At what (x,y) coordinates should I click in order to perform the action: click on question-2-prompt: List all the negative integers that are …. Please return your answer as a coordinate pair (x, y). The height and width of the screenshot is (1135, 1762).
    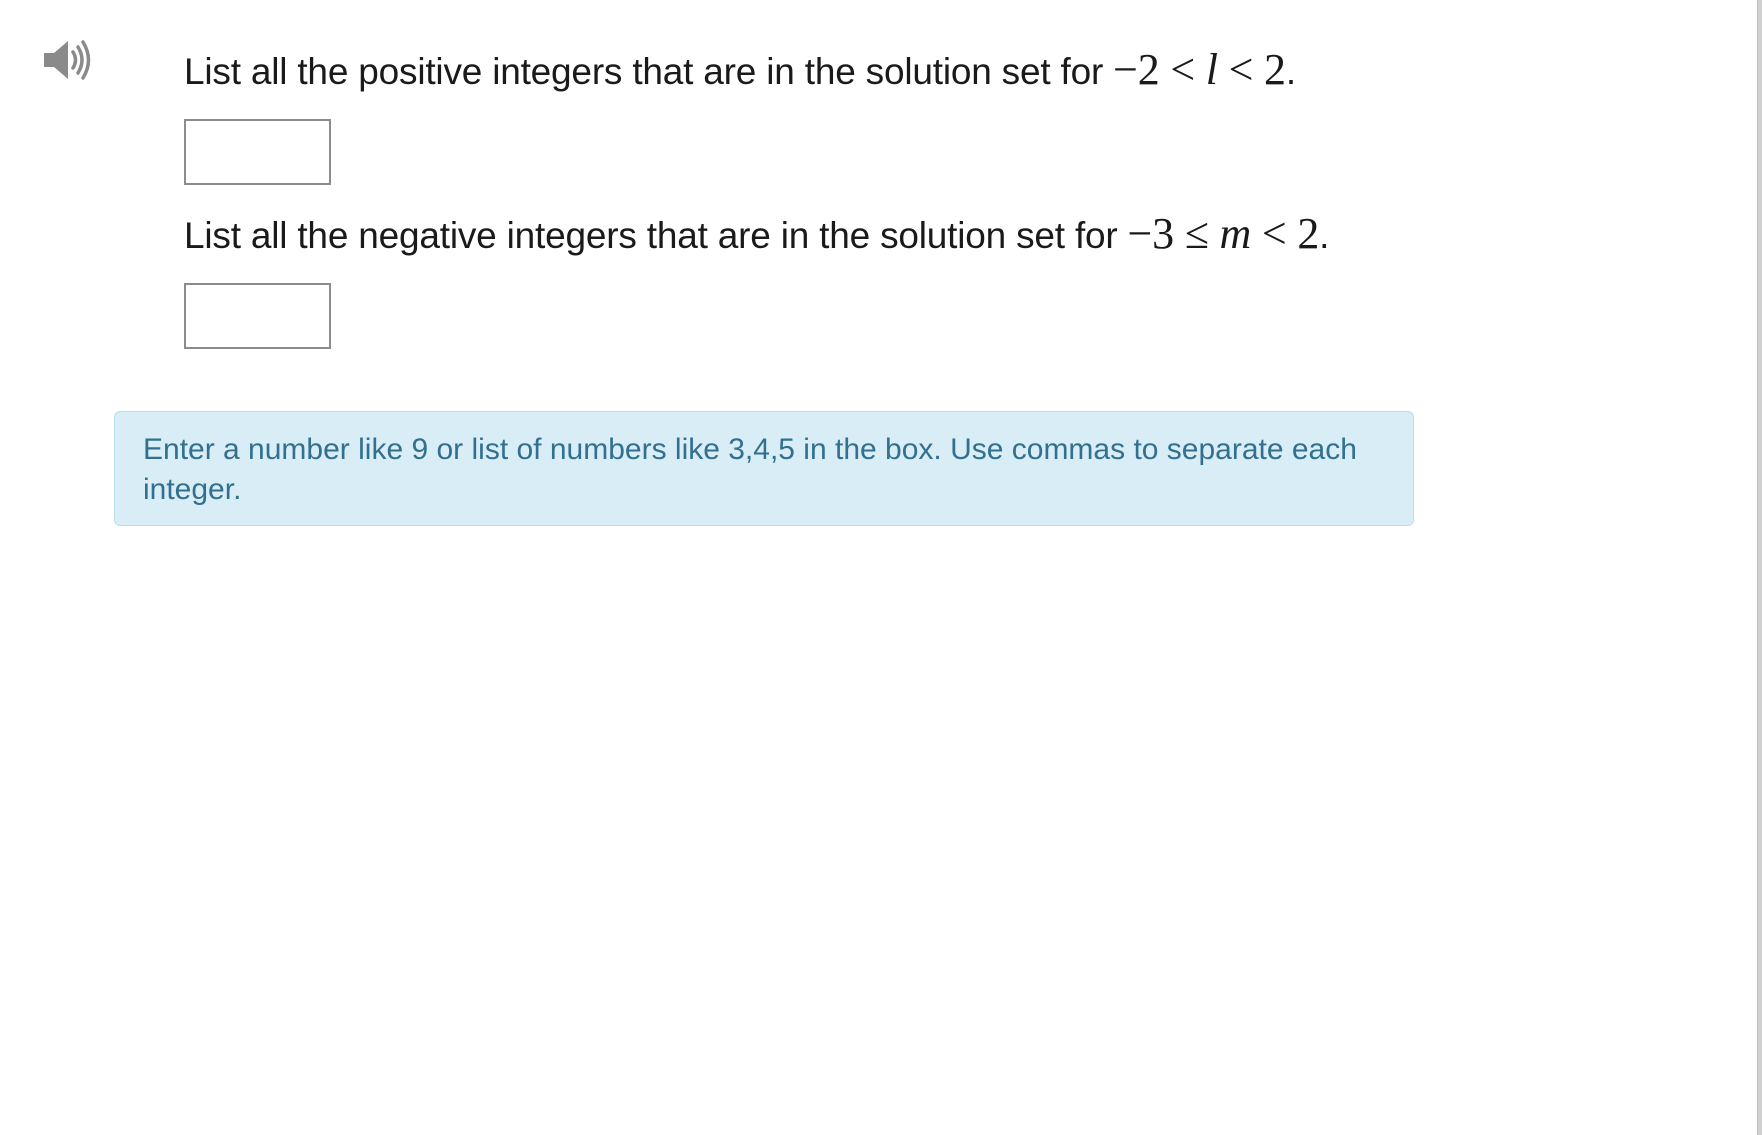
    Looking at the image, I should click on (651, 235).